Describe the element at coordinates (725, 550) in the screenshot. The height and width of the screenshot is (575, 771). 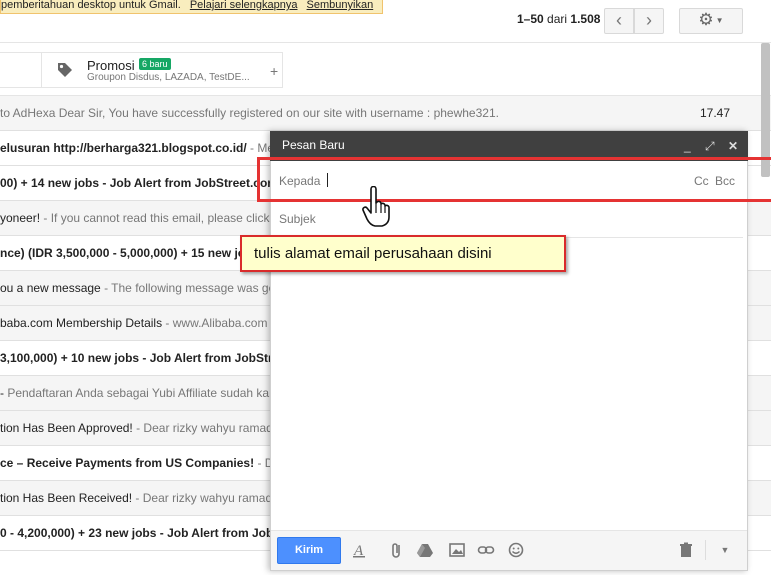
I see `more-options-icon: ▼` at that location.